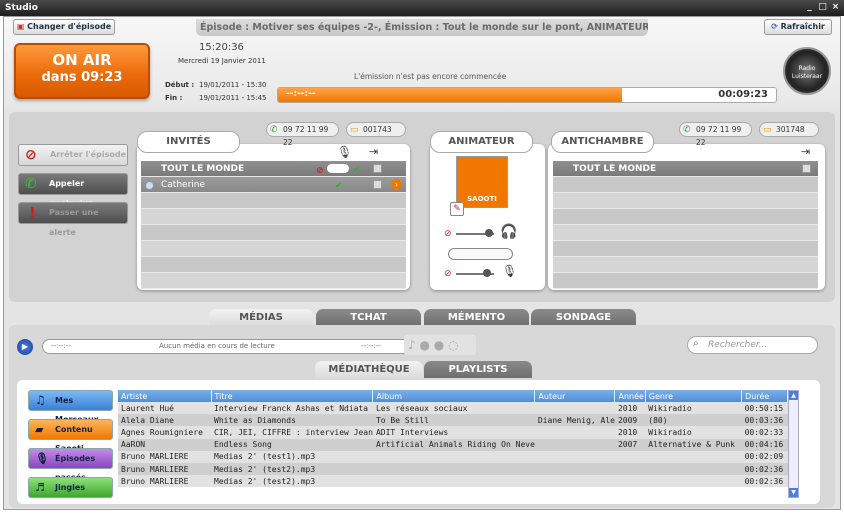 The height and width of the screenshot is (513, 844). I want to click on column-header: Album, so click(454, 396).